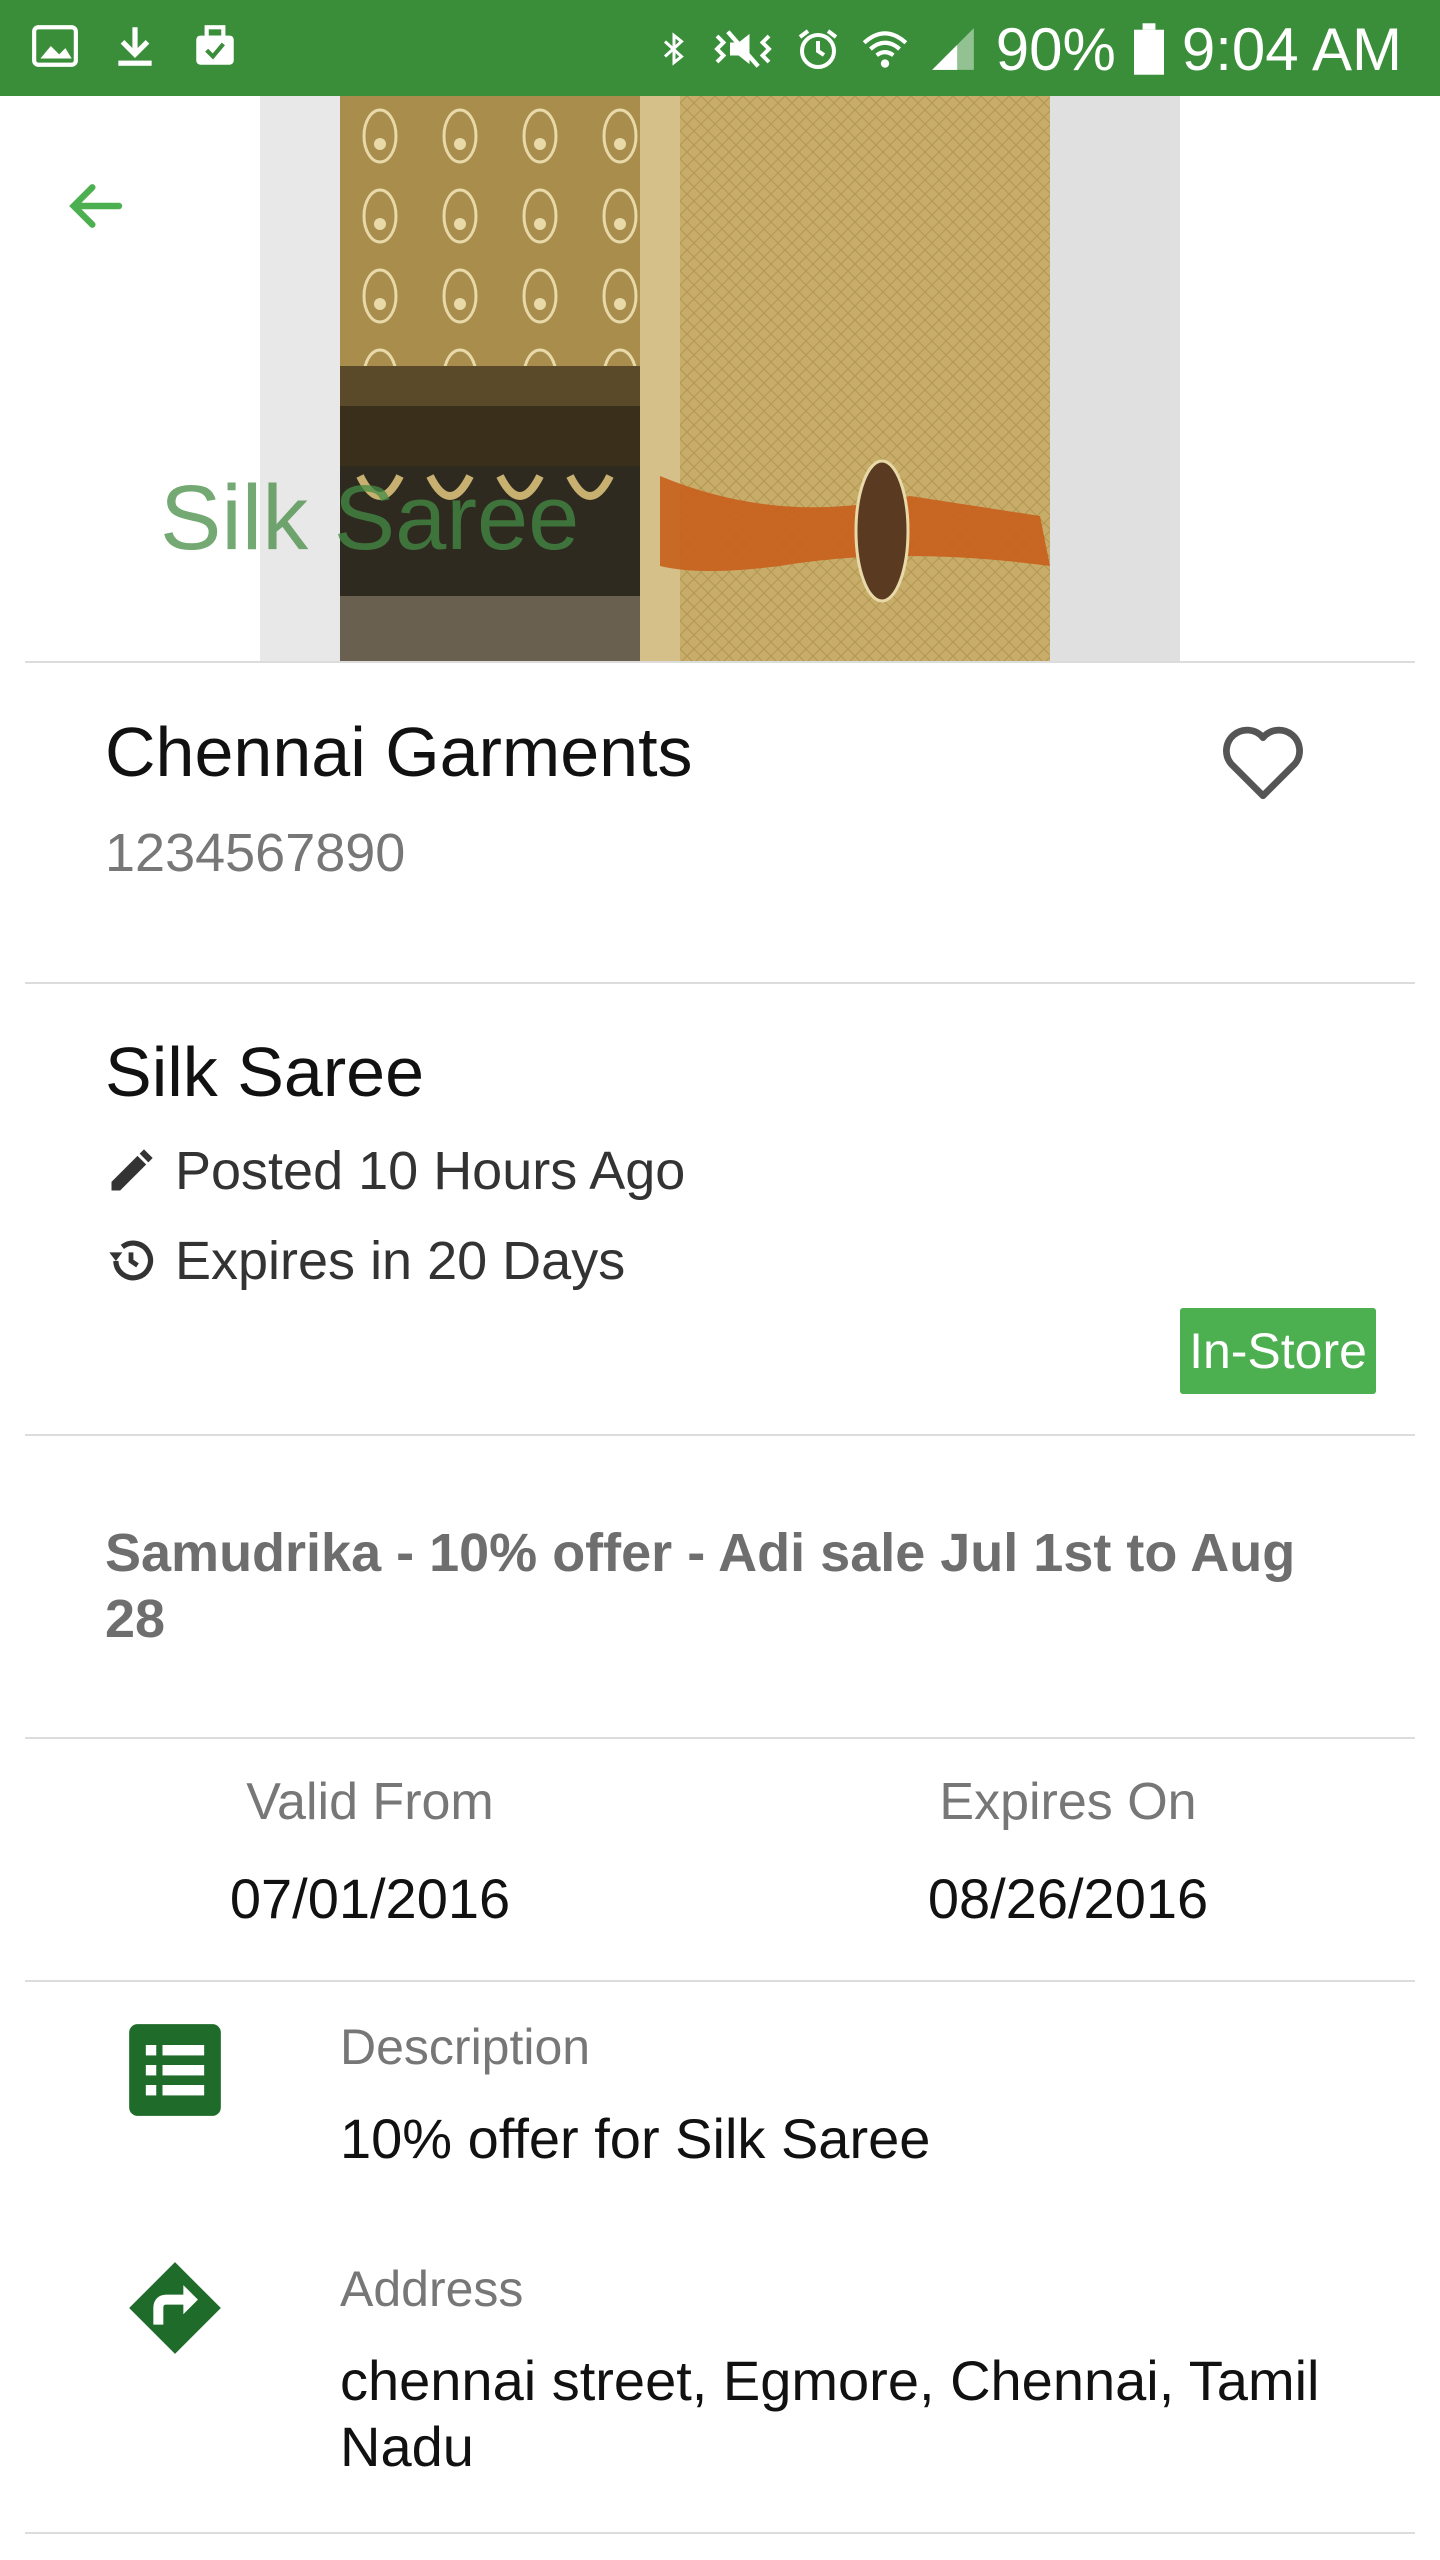 The width and height of the screenshot is (1440, 2560). What do you see at coordinates (1291, 49) in the screenshot?
I see `clock: 9:04 AM` at bounding box center [1291, 49].